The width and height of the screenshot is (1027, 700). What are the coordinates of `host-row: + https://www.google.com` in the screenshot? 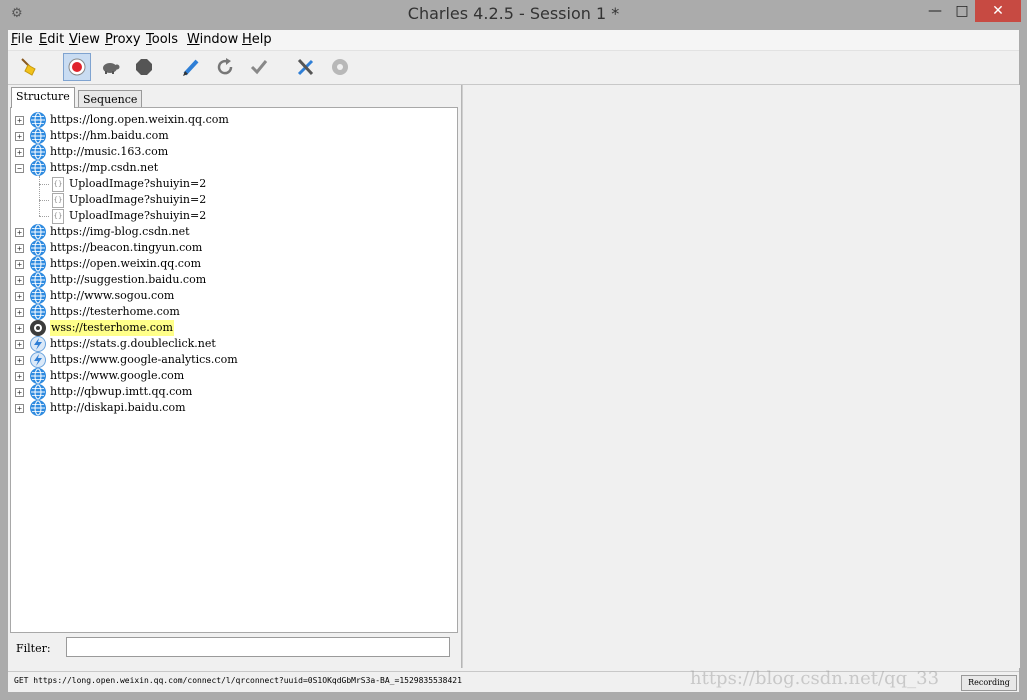 It's located at (231, 376).